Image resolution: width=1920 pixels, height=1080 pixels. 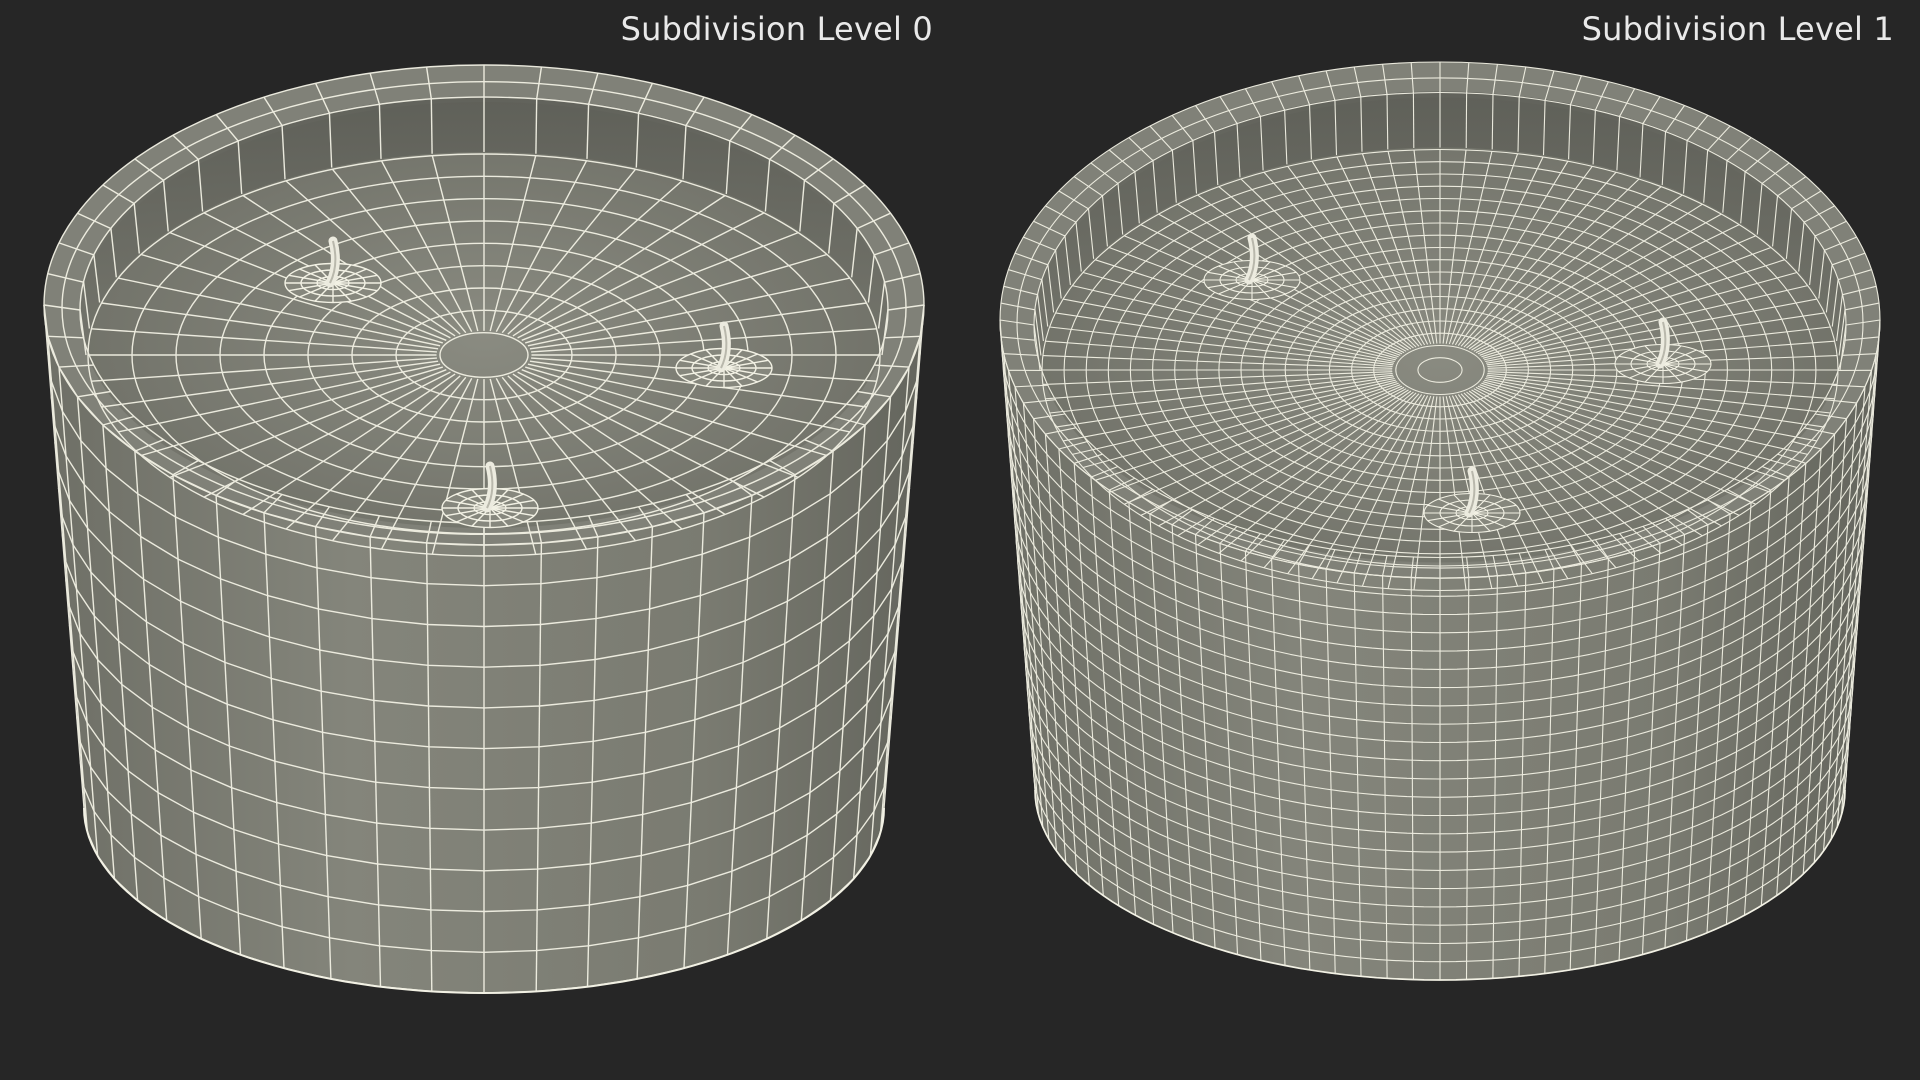 I want to click on subdivision-level-0-label: Subdivision Level 0, so click(x=776, y=29).